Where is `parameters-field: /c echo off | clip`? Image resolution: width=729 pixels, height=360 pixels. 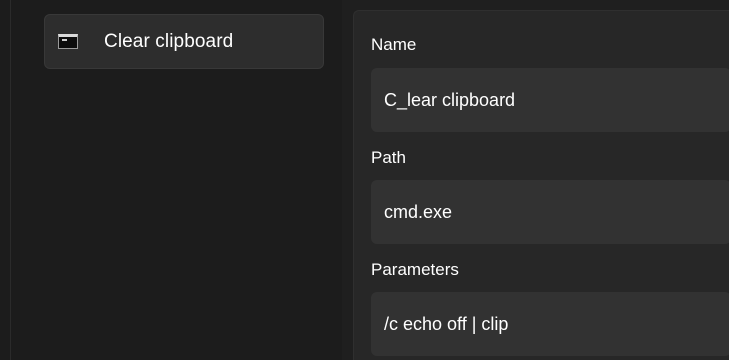 parameters-field: /c echo off | clip is located at coordinates (550, 324).